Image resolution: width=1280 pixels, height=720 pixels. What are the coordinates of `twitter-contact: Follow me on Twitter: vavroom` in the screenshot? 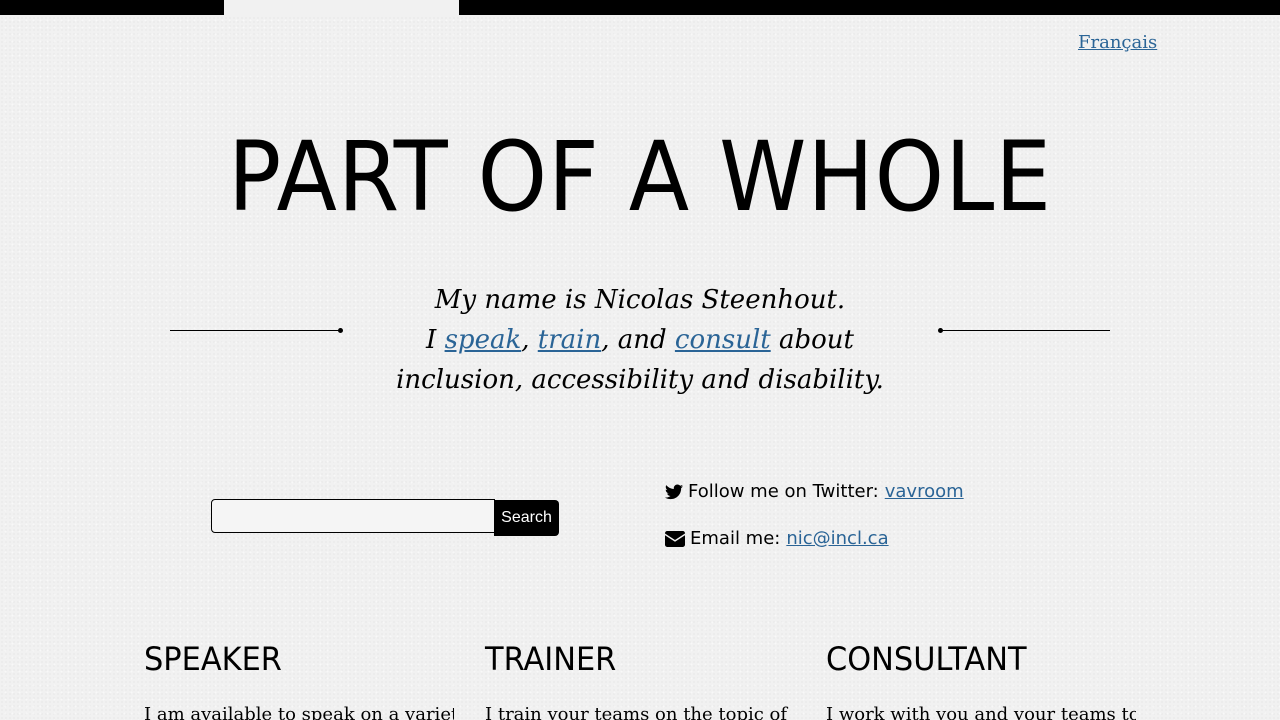 It's located at (814, 491).